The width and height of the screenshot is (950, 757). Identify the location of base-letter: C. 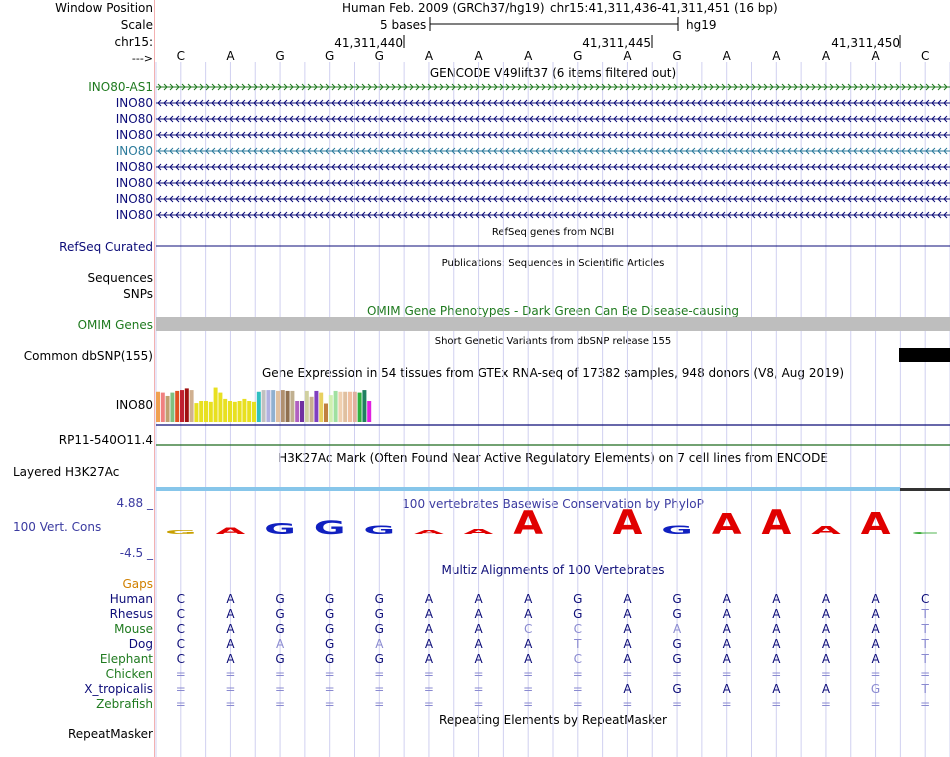
(925, 56).